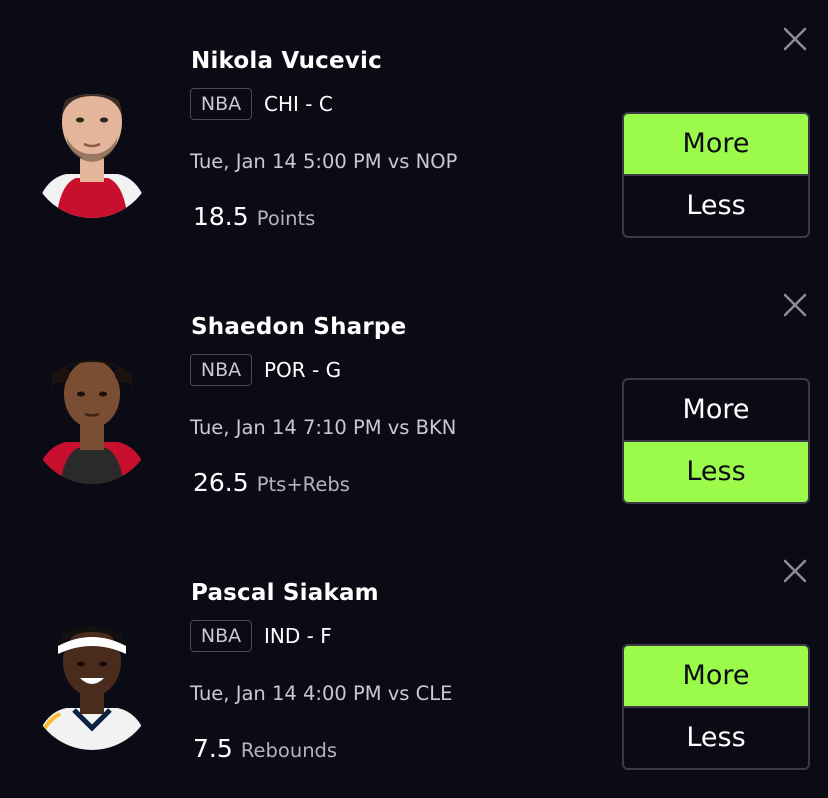 The height and width of the screenshot is (798, 828). What do you see at coordinates (286, 218) in the screenshot?
I see `stat-label: Points` at bounding box center [286, 218].